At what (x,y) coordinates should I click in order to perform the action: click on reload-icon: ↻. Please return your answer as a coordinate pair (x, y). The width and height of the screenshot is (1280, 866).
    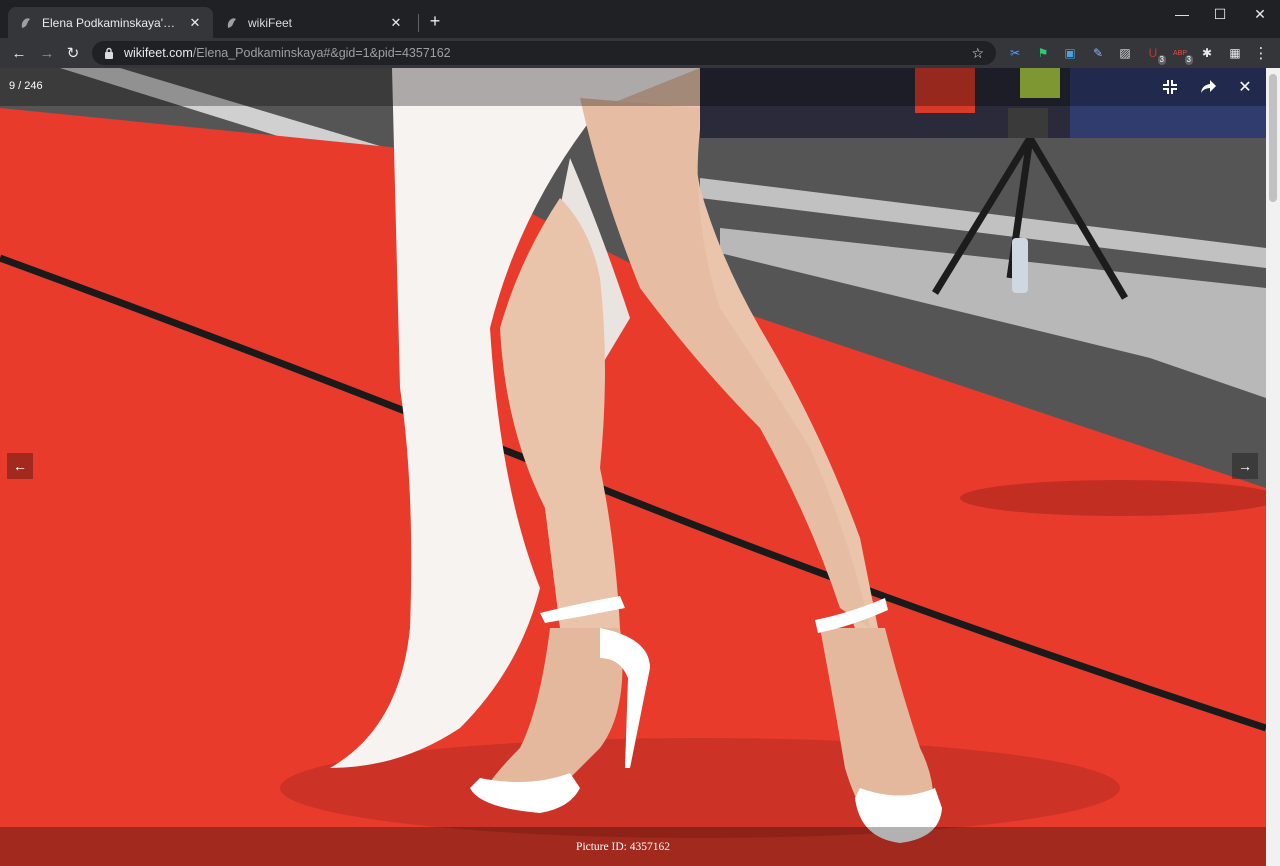
    Looking at the image, I should click on (73, 53).